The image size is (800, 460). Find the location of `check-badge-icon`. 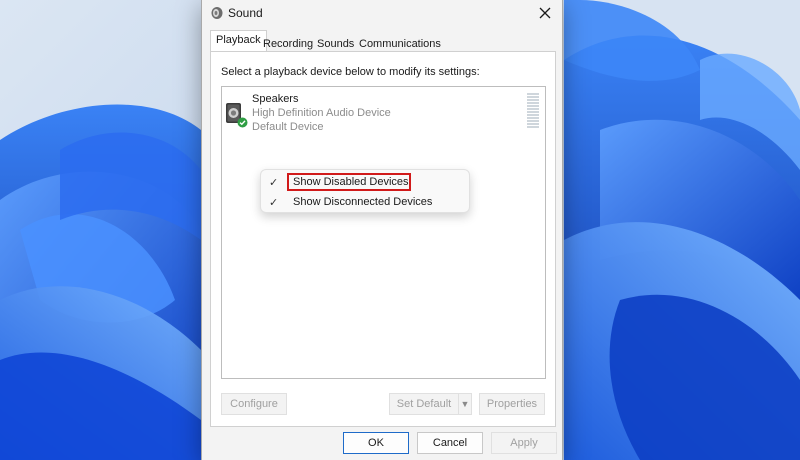

check-badge-icon is located at coordinates (242, 124).